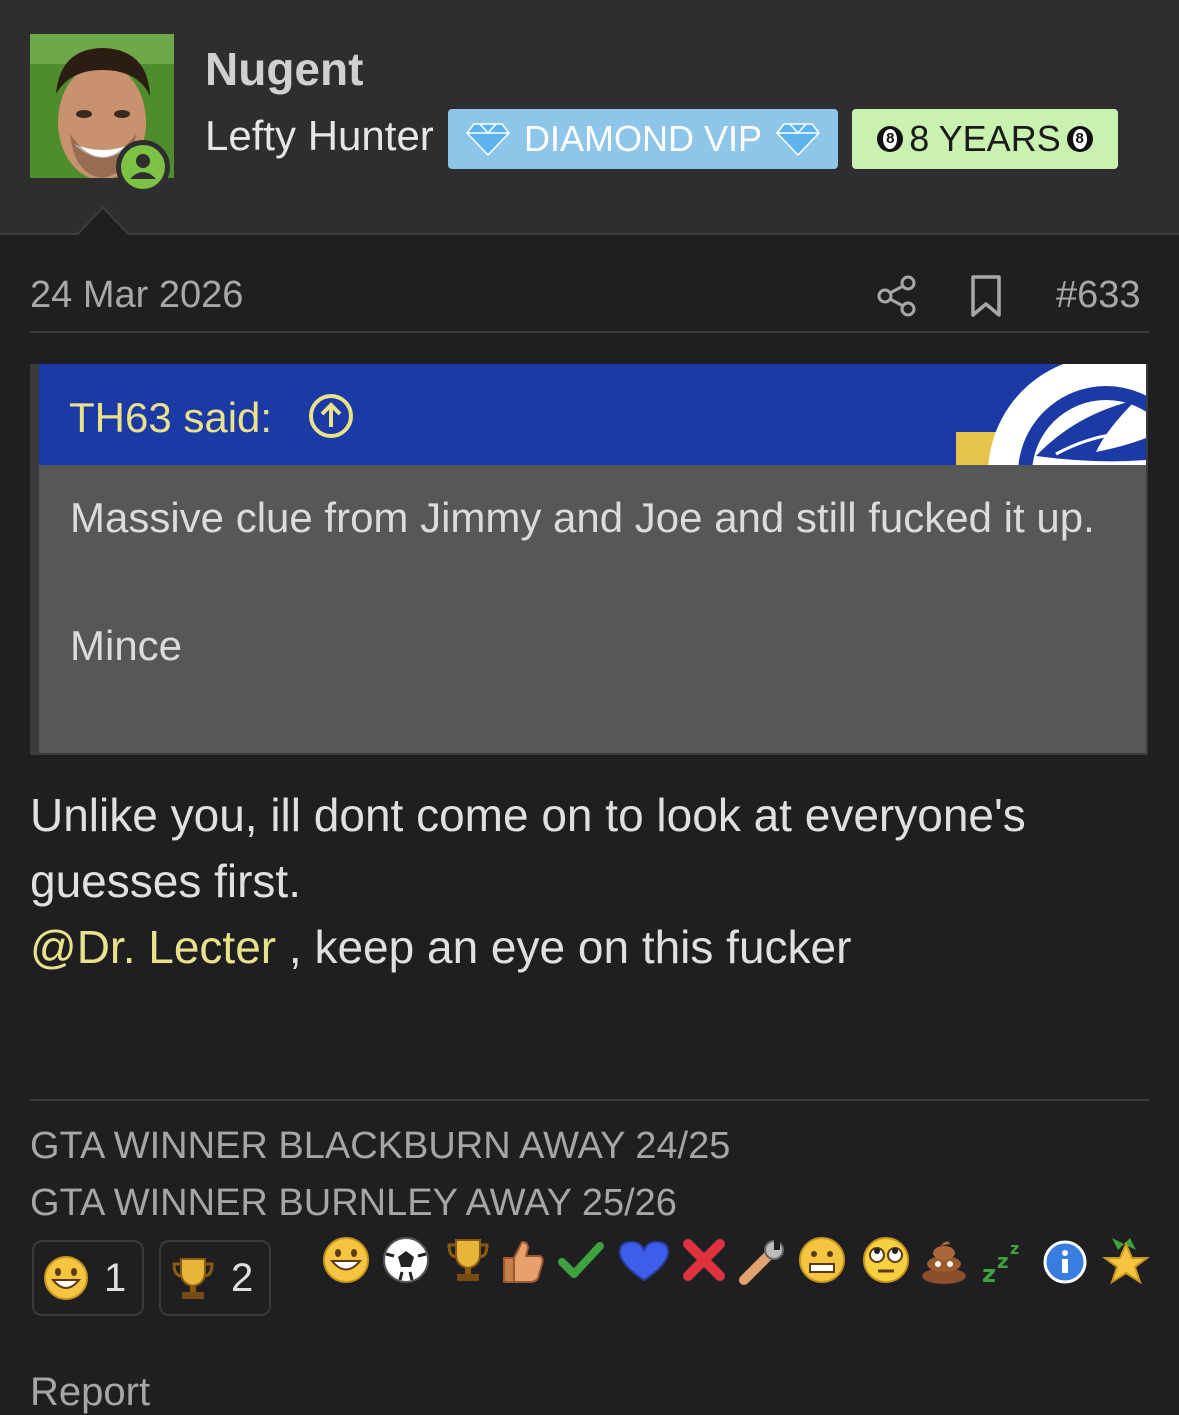 This screenshot has width=1179, height=1415. What do you see at coordinates (592, 414) in the screenshot?
I see `quote-header: TH63 said:` at bounding box center [592, 414].